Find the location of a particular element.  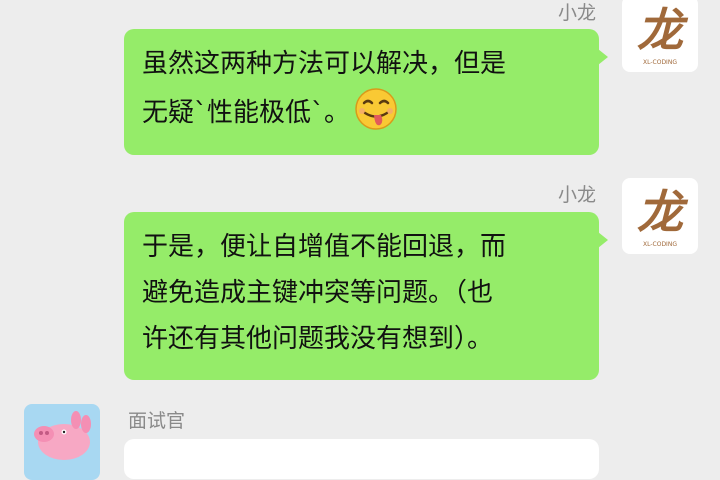

sender-avatar is located at coordinates (62, 442).